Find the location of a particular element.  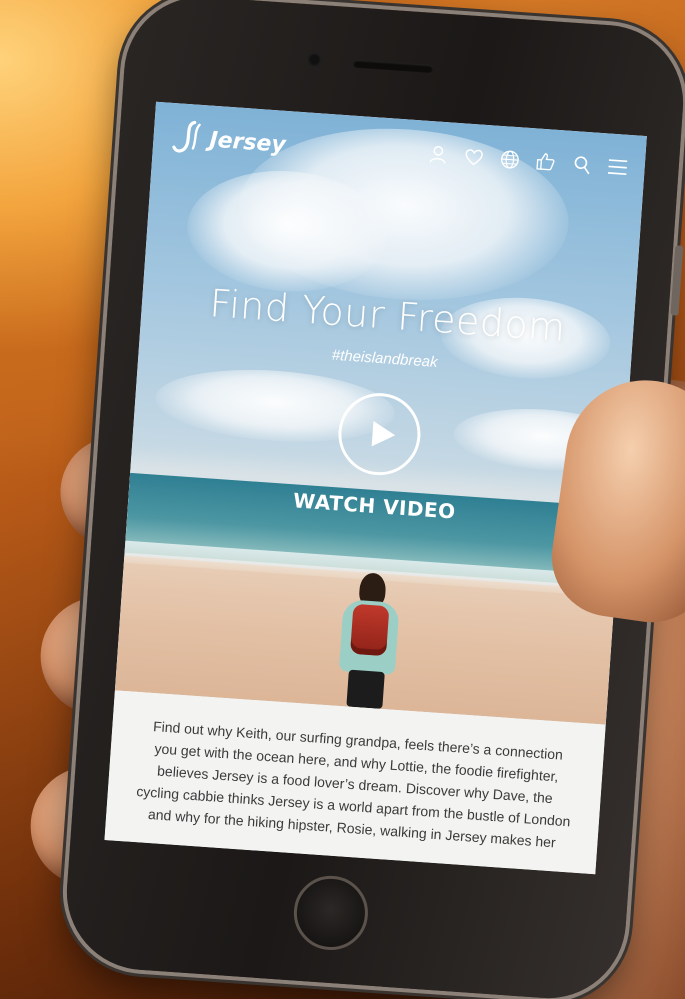

header-nav is located at coordinates (527, 161).